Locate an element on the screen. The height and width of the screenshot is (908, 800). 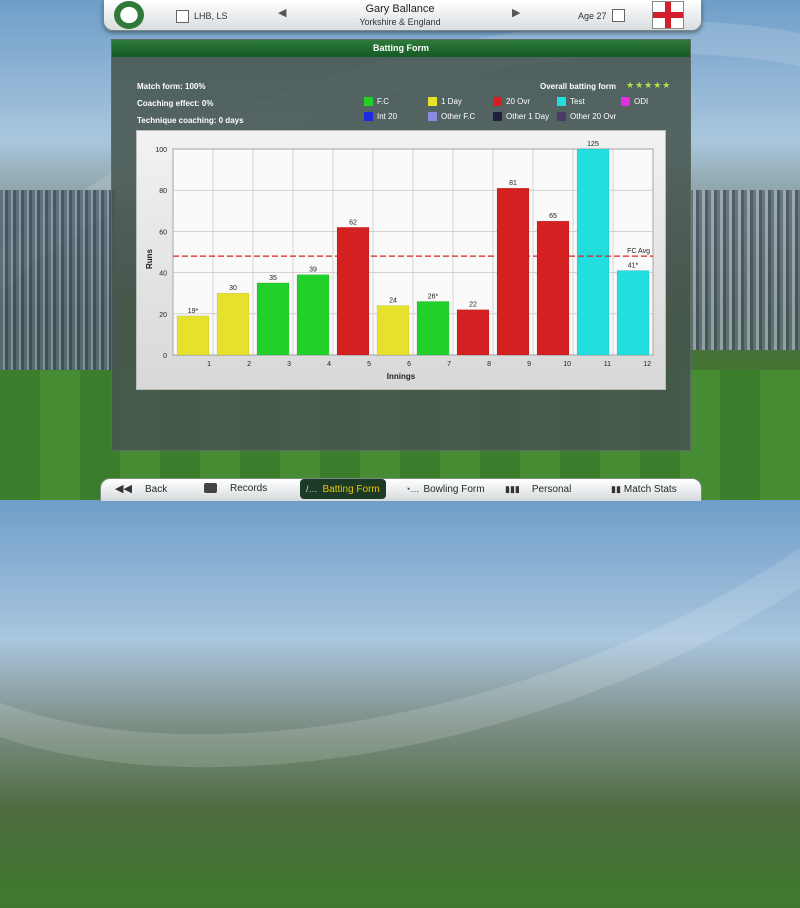
bar-value-label: 39 is located at coordinates (313, 270).